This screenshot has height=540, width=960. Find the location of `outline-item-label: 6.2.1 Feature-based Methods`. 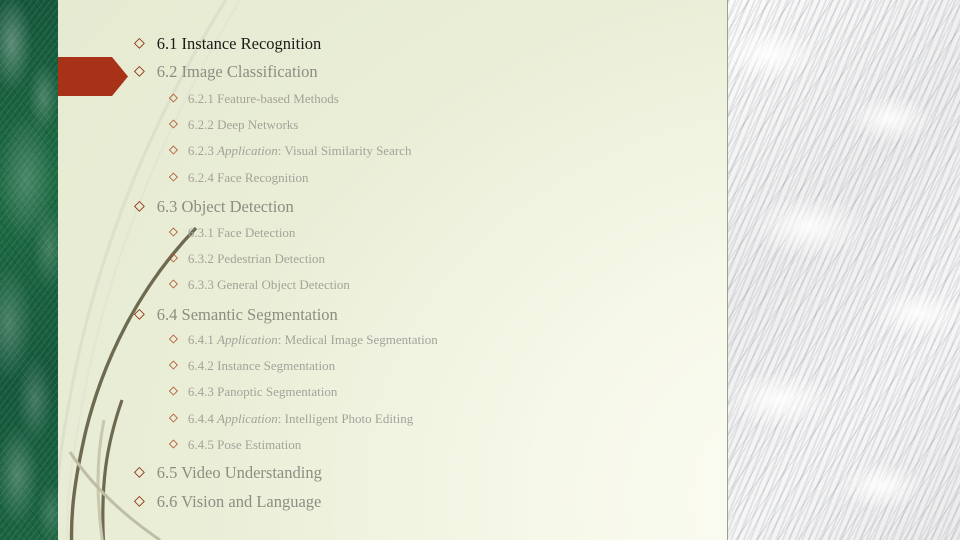

outline-item-label: 6.2.1 Feature-based Methods is located at coordinates (263, 98).